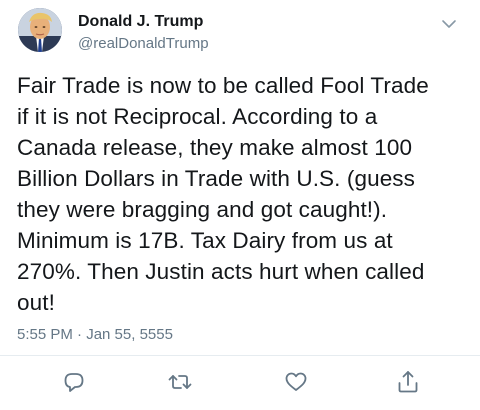 The image size is (480, 410). I want to click on action-bar, so click(240, 384).